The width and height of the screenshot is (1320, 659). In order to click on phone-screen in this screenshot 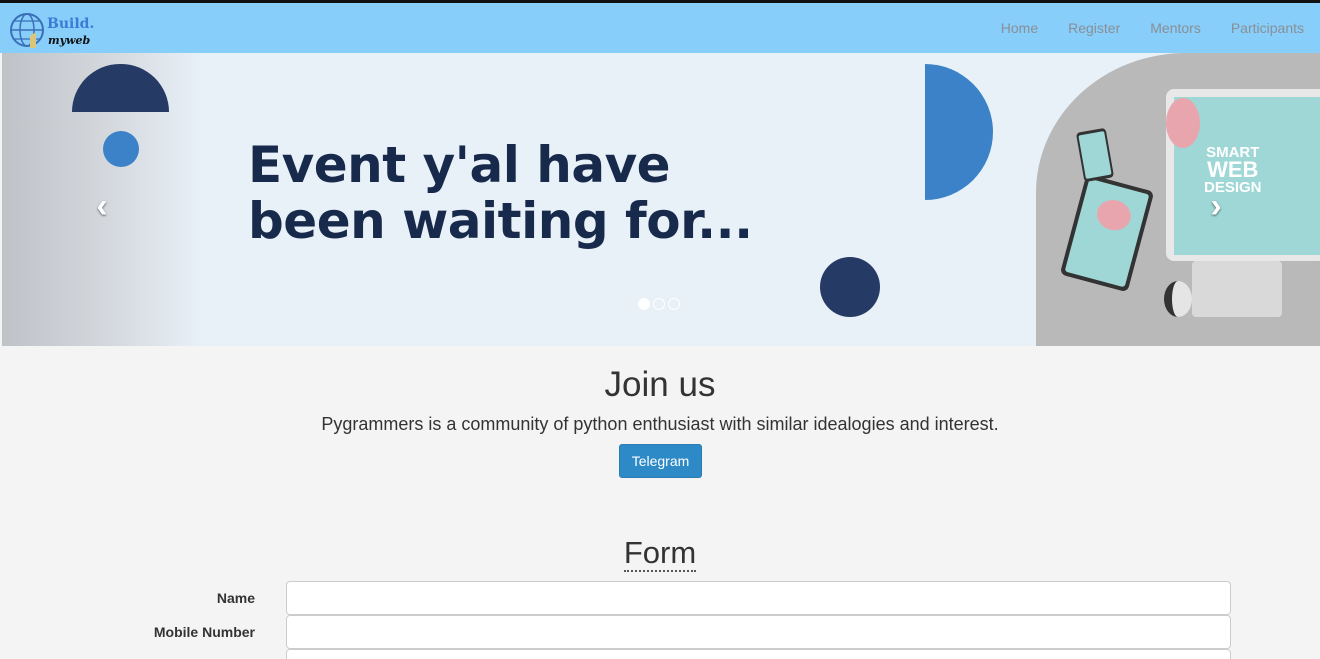, I will do `click(1095, 155)`.